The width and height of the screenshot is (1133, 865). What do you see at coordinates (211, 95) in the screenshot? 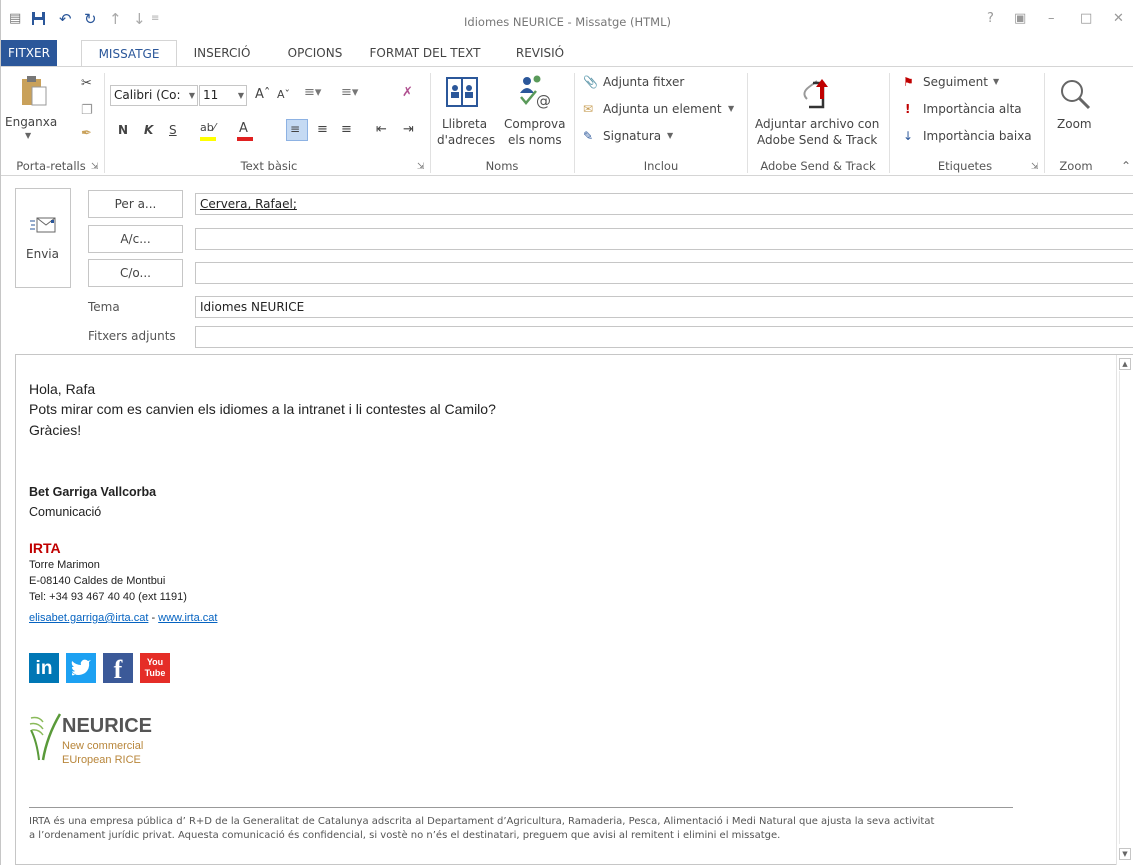
I see `font-size-value: 11` at bounding box center [211, 95].